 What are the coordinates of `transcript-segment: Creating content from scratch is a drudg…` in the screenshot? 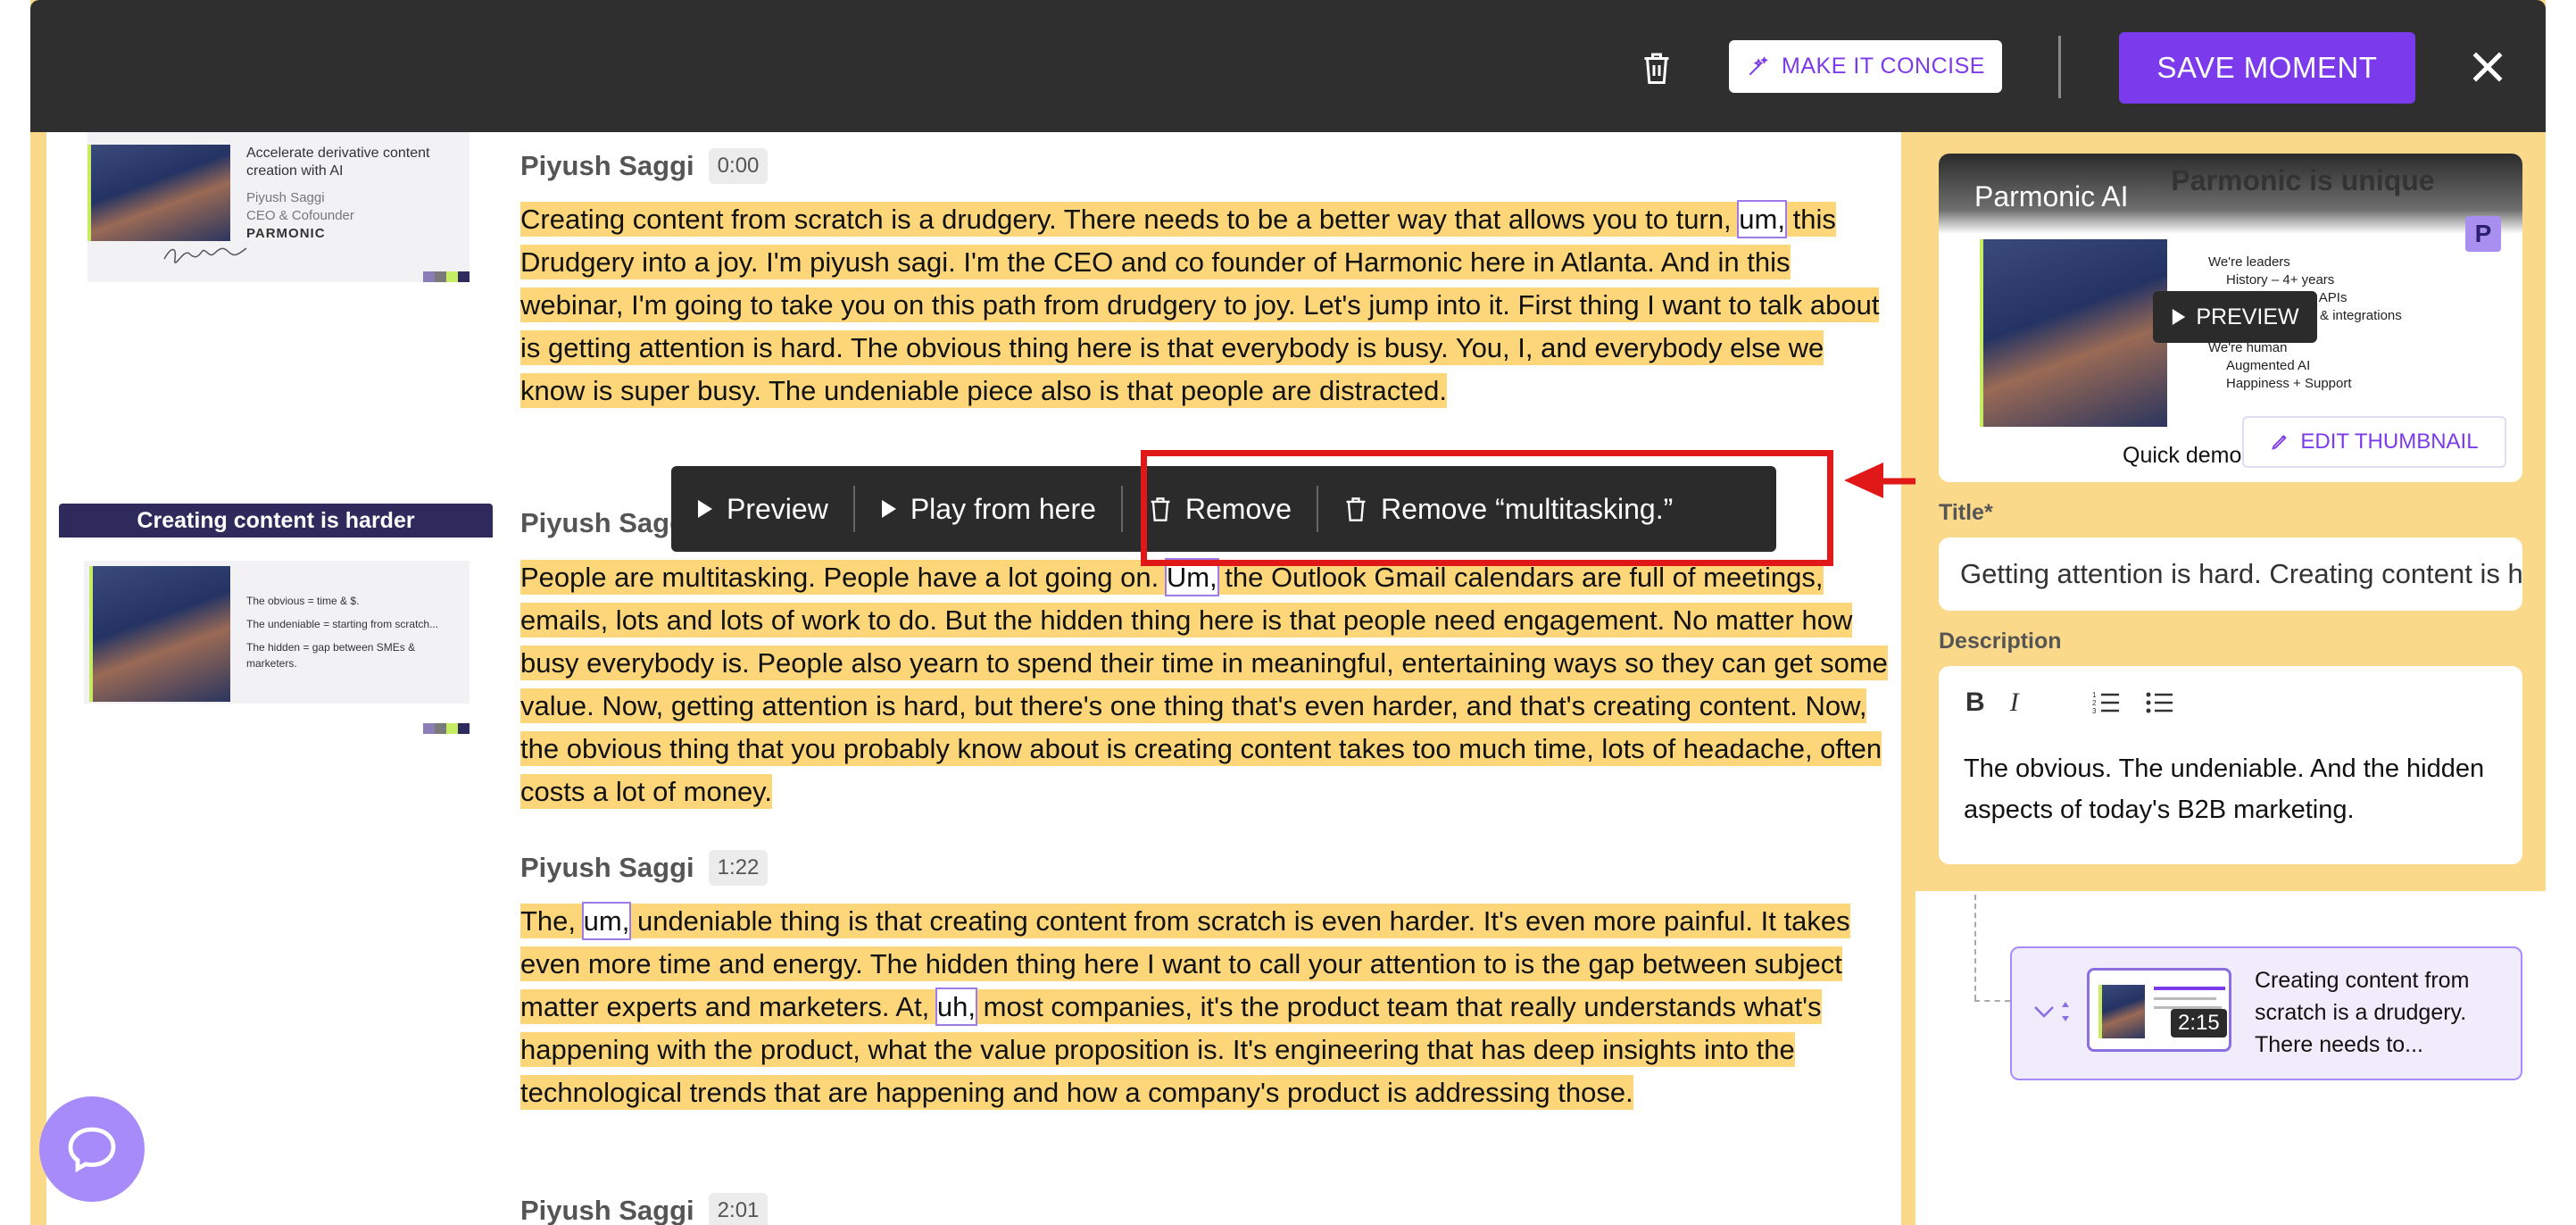 It's located at (1130, 220).